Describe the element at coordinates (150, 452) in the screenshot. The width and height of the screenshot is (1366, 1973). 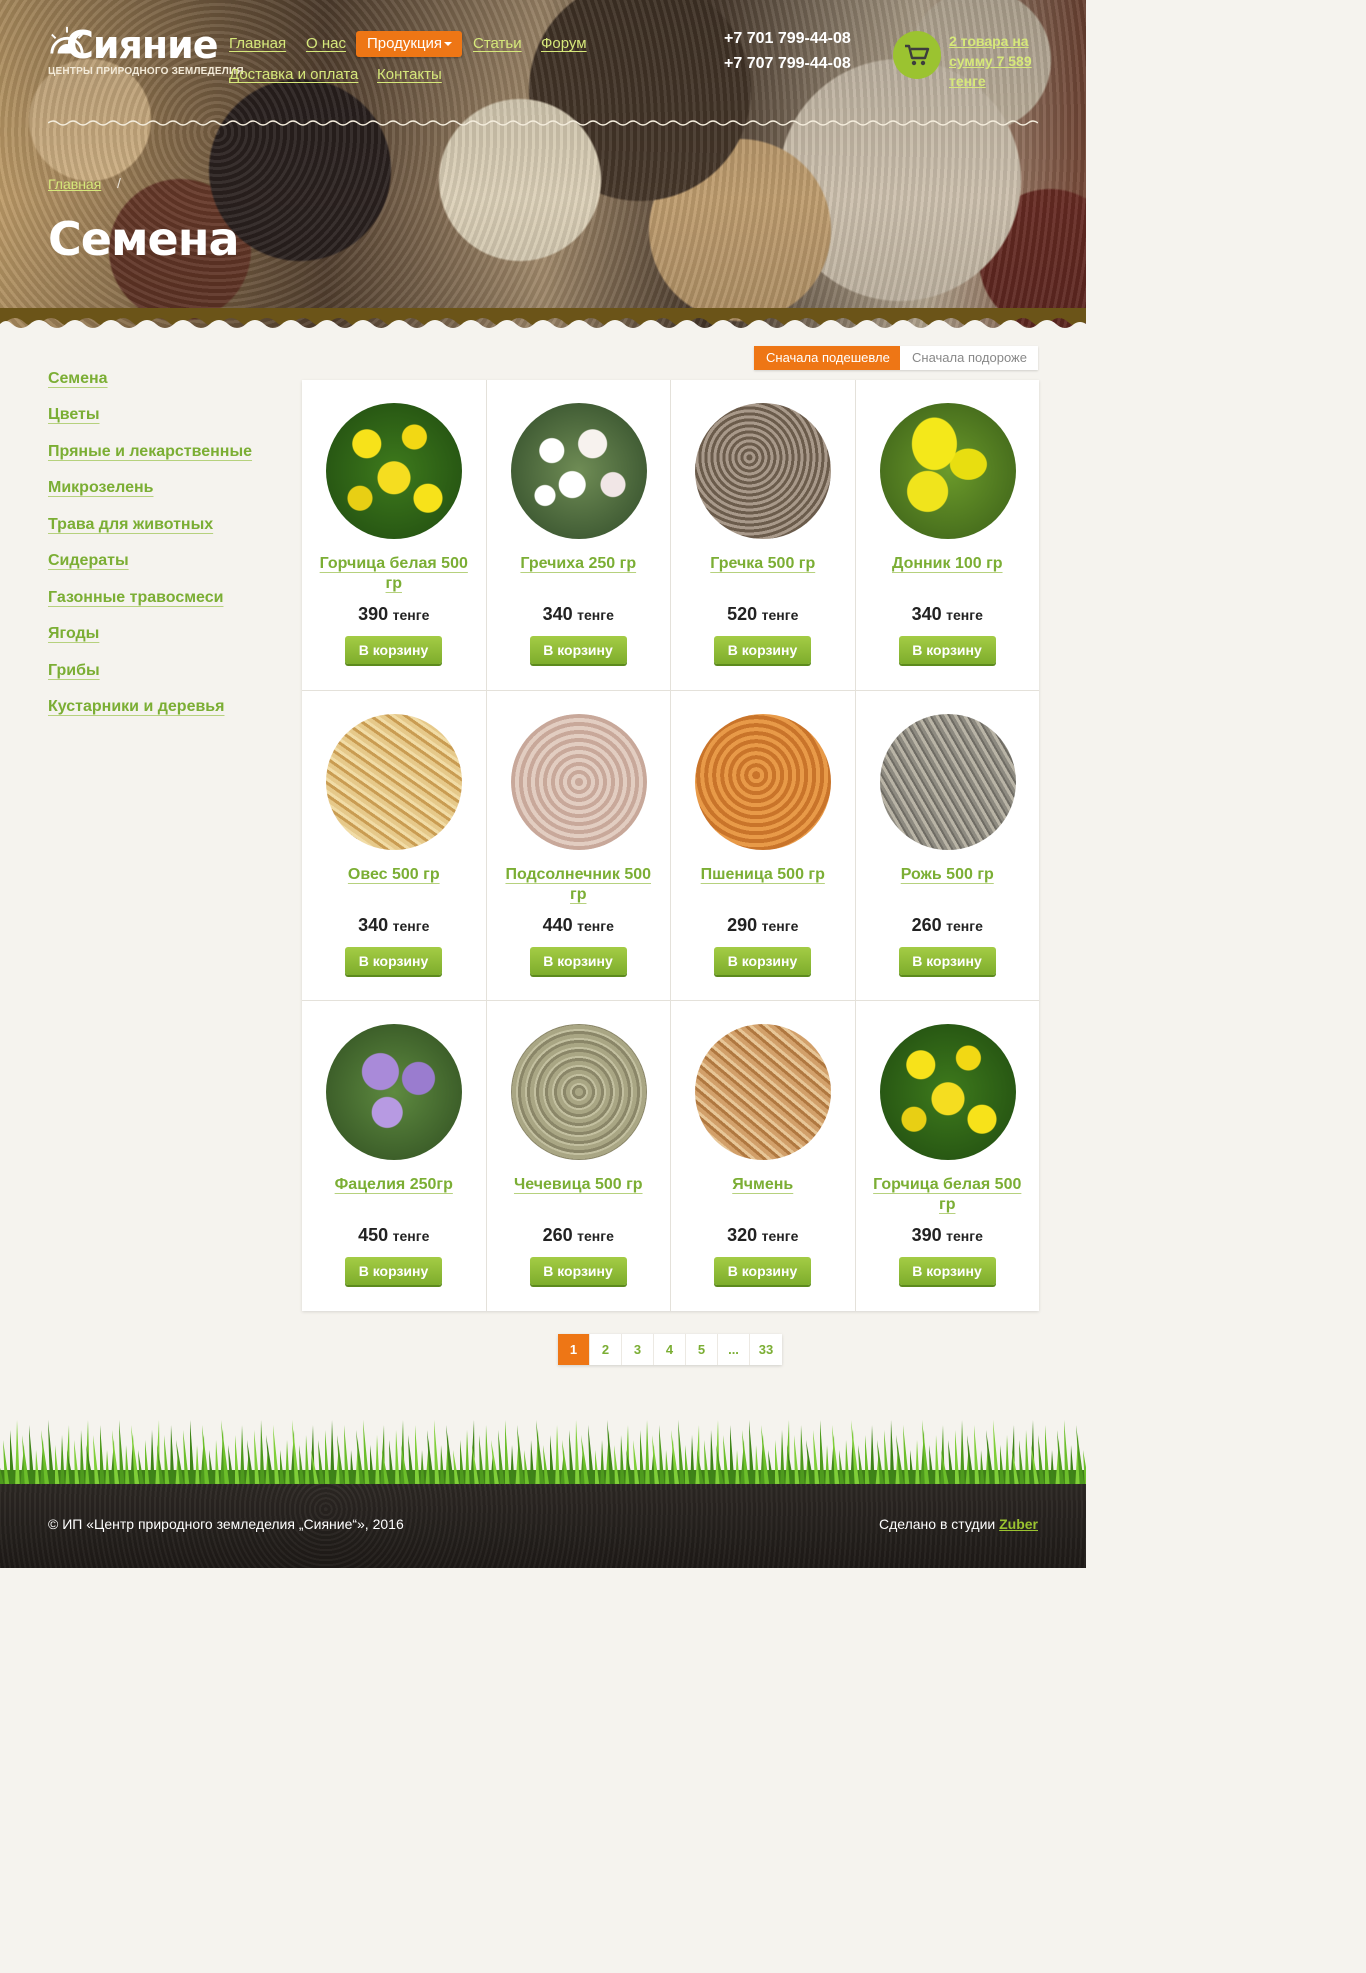
I see `sidebar-item-herbs: Пряные и лекарственные` at that location.